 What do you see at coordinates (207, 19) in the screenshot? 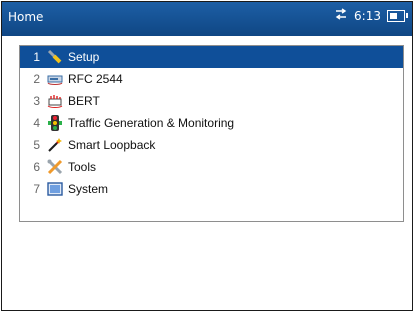
I see `title-bar: Home 6:13` at bounding box center [207, 19].